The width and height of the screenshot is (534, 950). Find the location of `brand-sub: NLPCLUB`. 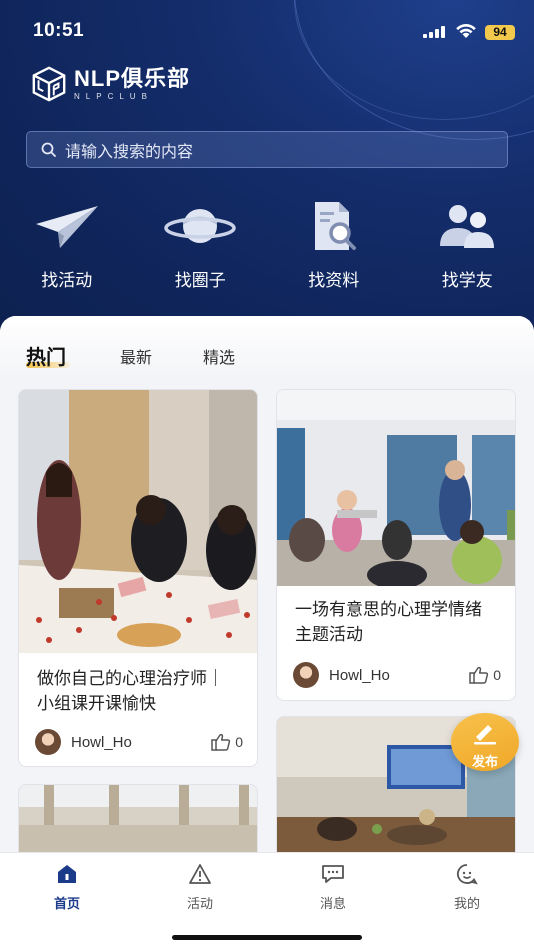

brand-sub: NLPCLUB is located at coordinates (113, 96).